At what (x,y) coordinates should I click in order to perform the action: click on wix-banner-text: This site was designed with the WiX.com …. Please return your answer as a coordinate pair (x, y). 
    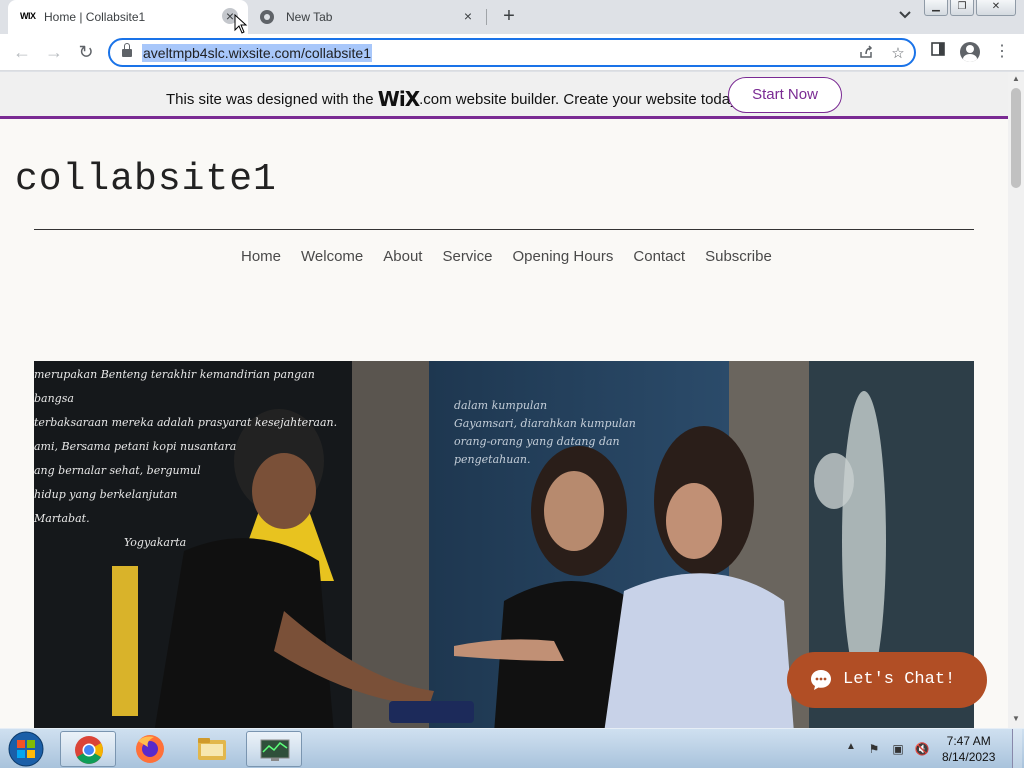
    Looking at the image, I should click on (453, 99).